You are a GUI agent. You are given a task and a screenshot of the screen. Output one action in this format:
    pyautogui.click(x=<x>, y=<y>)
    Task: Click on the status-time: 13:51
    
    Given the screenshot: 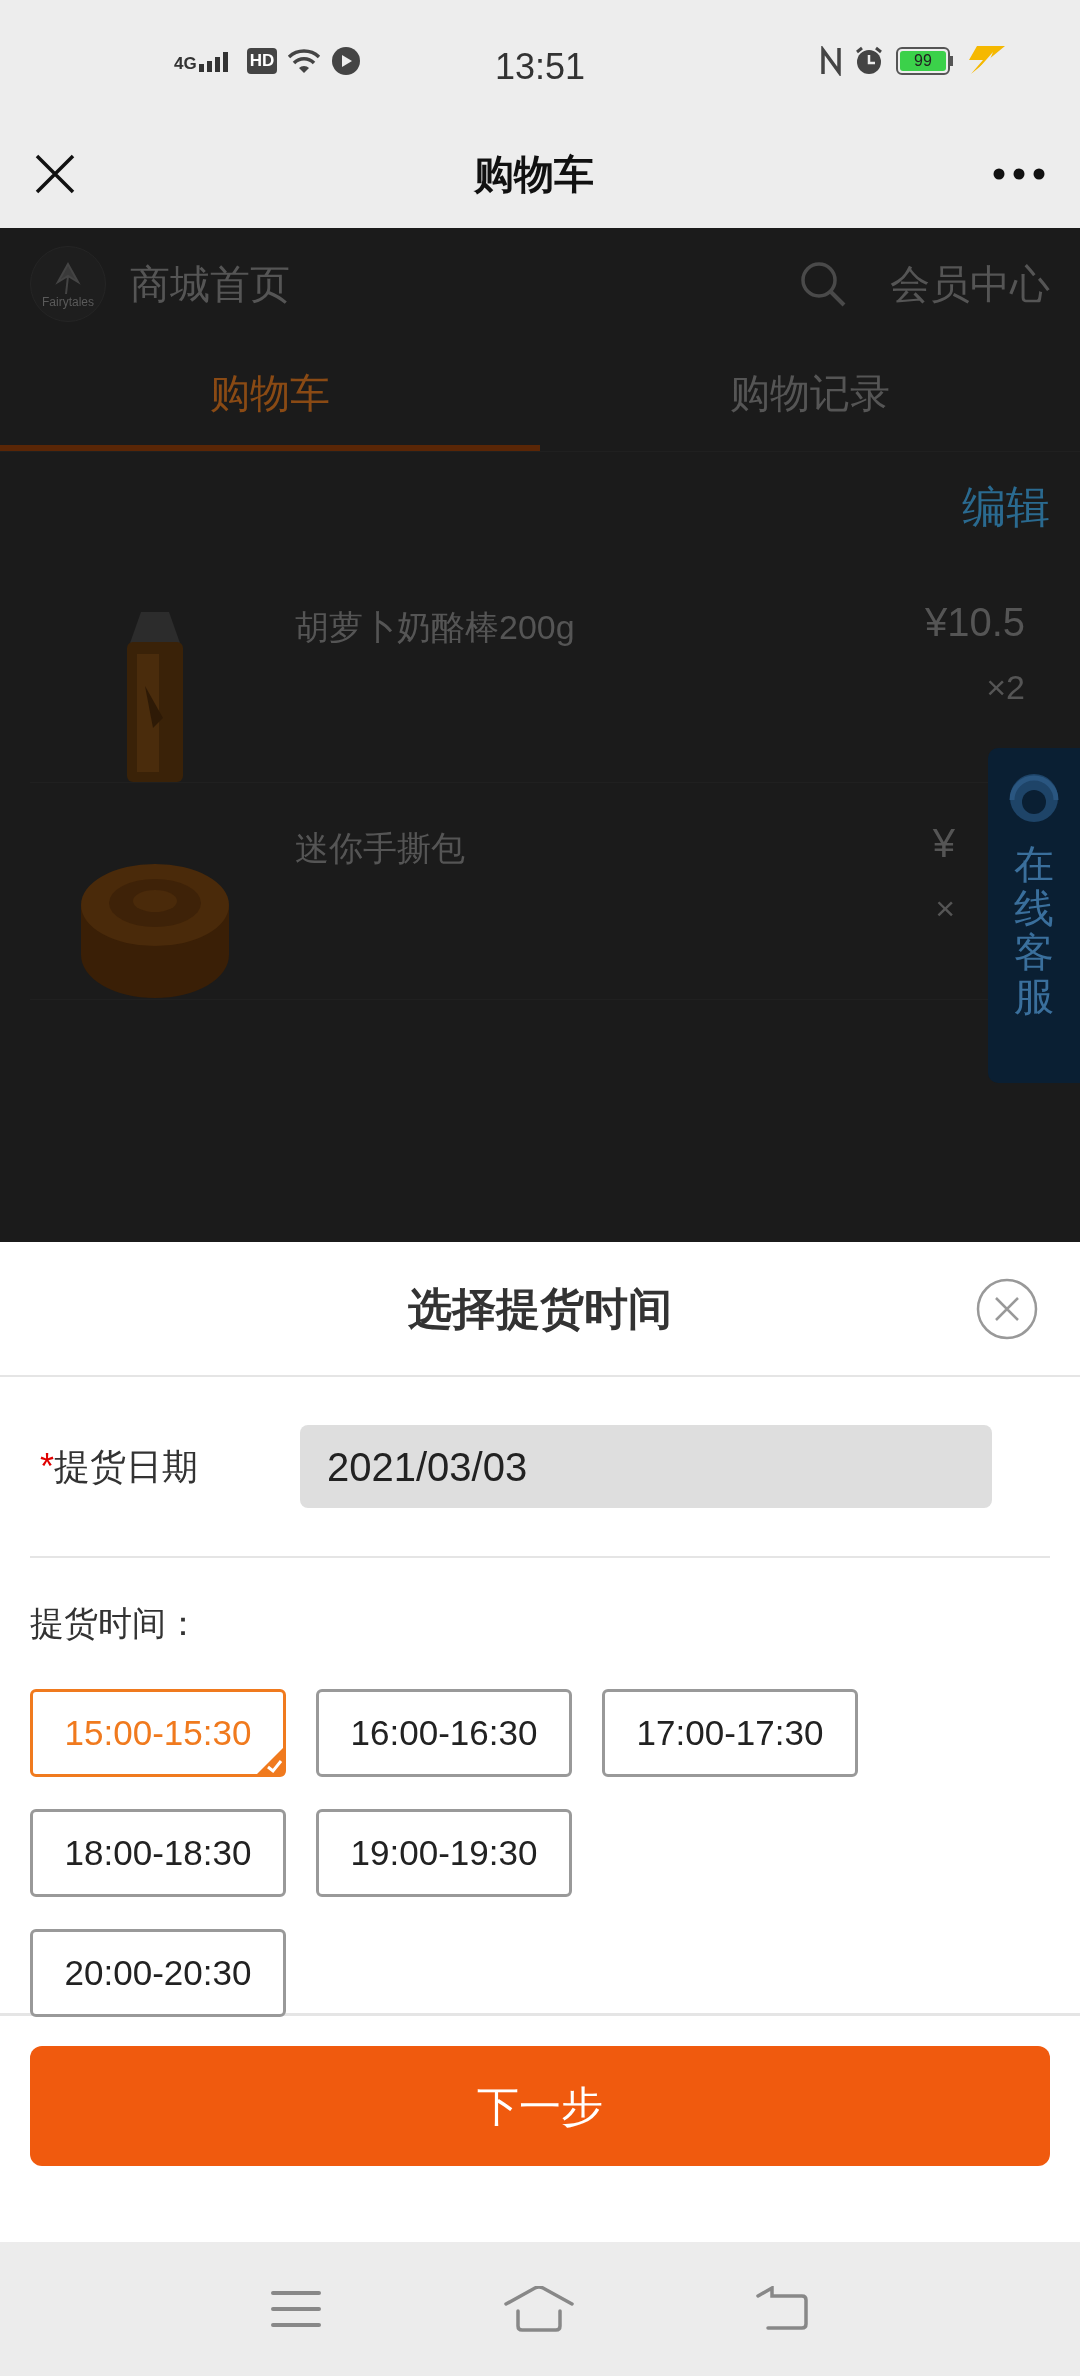 What is the action you would take?
    pyautogui.click(x=540, y=66)
    